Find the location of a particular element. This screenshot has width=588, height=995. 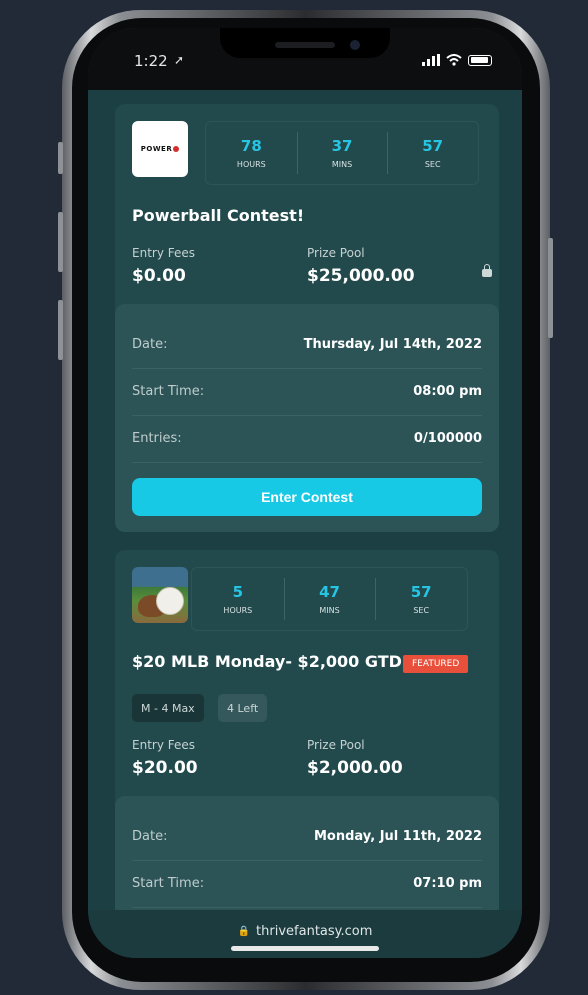

lock-icon is located at coordinates (487, 270).